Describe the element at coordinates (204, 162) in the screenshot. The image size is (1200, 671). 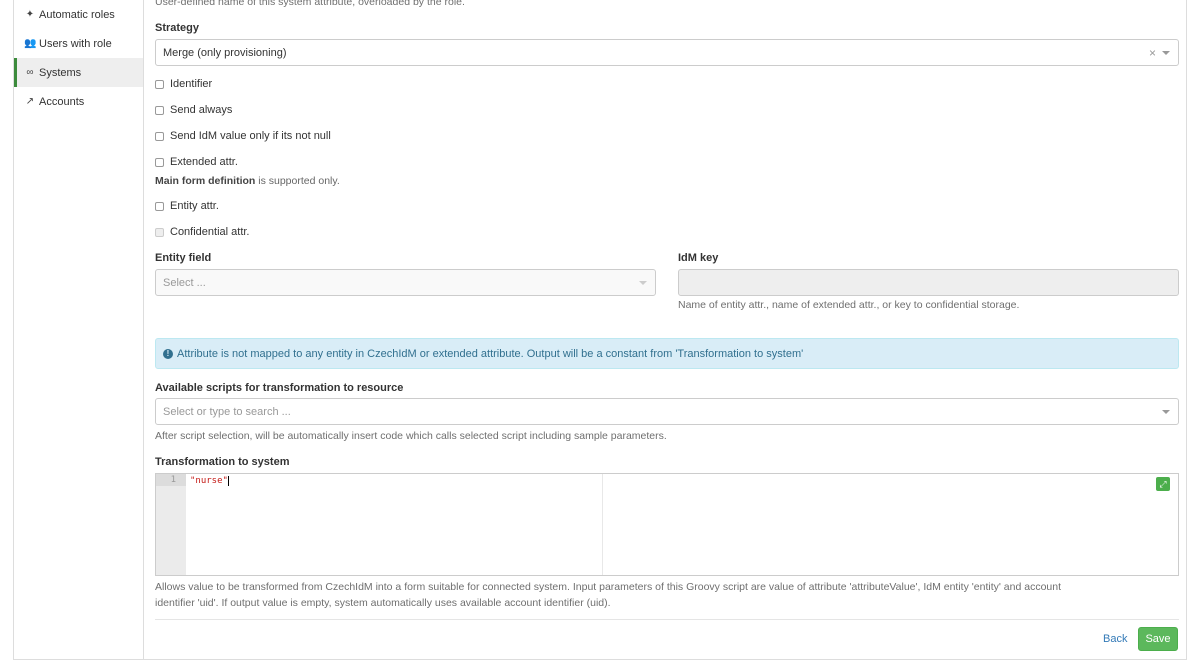
I see `extended-attr-label: Extended attr.` at that location.